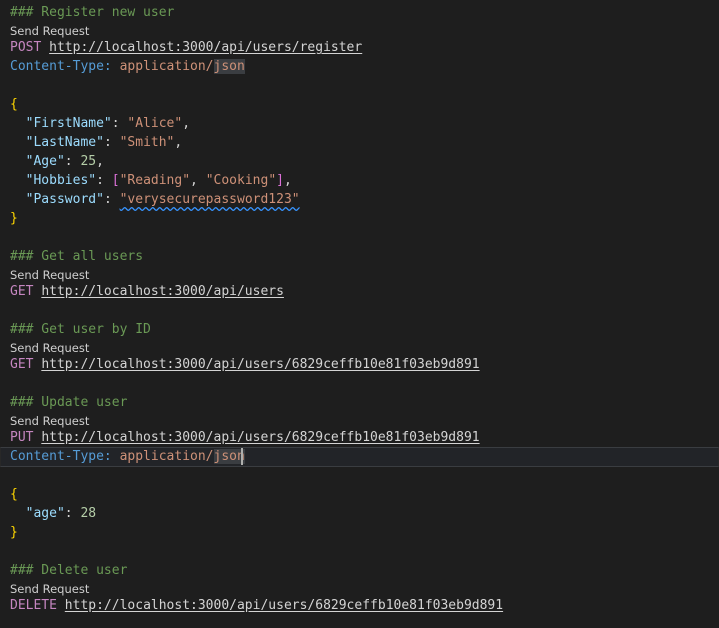  I want to click on json-open-brace-update: {, so click(14, 494).